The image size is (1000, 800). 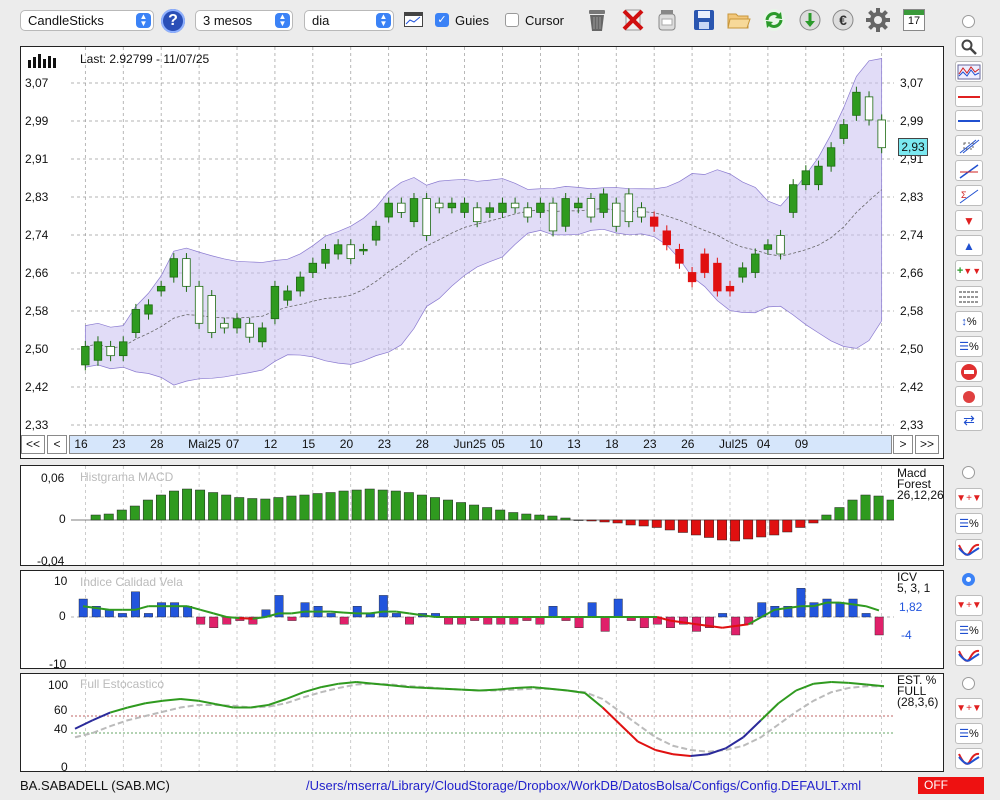 What do you see at coordinates (918, 702) in the screenshot?
I see `stoch-legend-3: (28,3,6)` at bounding box center [918, 702].